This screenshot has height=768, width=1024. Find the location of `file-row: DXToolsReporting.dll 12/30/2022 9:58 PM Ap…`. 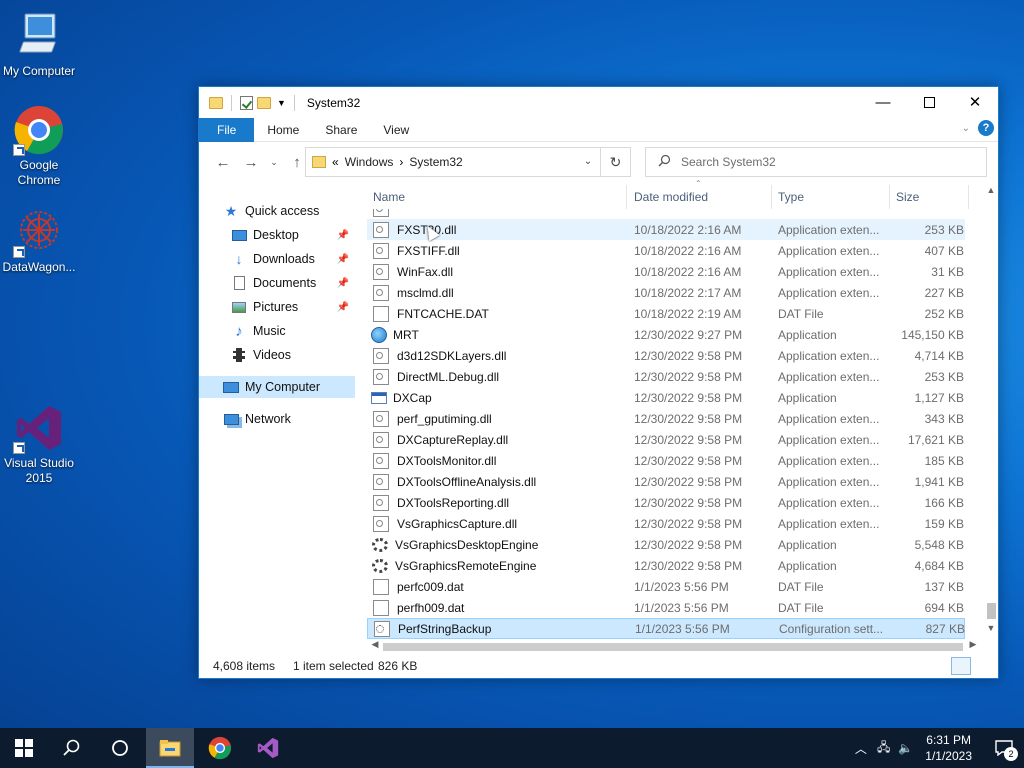

file-row: DXToolsReporting.dll 12/30/2022 9:58 PM Ap… is located at coordinates (666, 502).